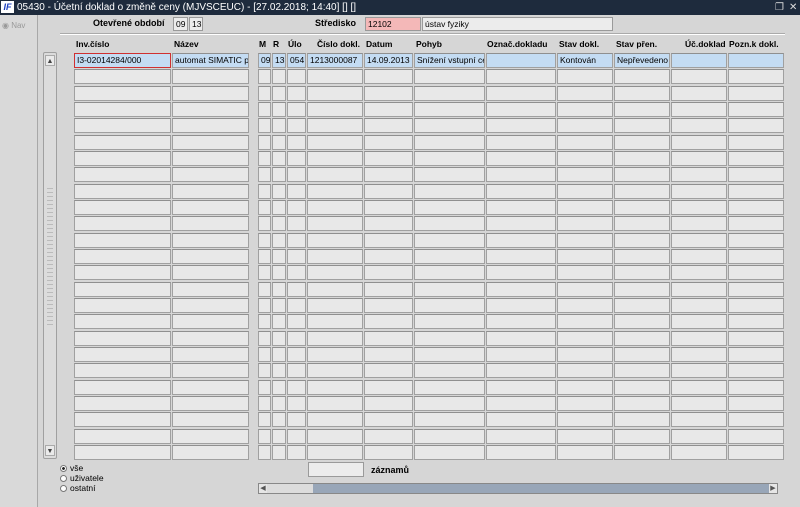 Image resolution: width=800 pixels, height=507 pixels. I want to click on table-cell: automat SIMATIC pr, so click(210, 60).